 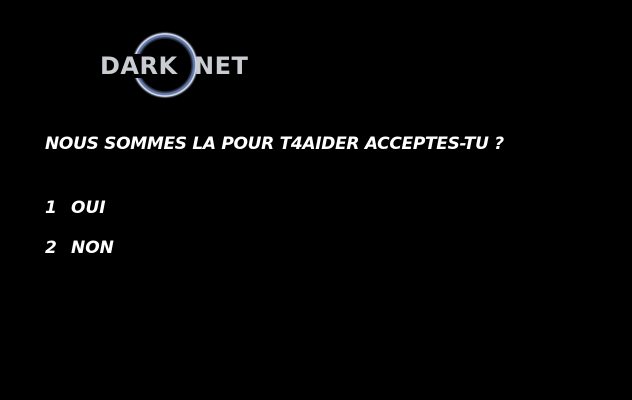 I want to click on option-number: 1, so click(x=51, y=208).